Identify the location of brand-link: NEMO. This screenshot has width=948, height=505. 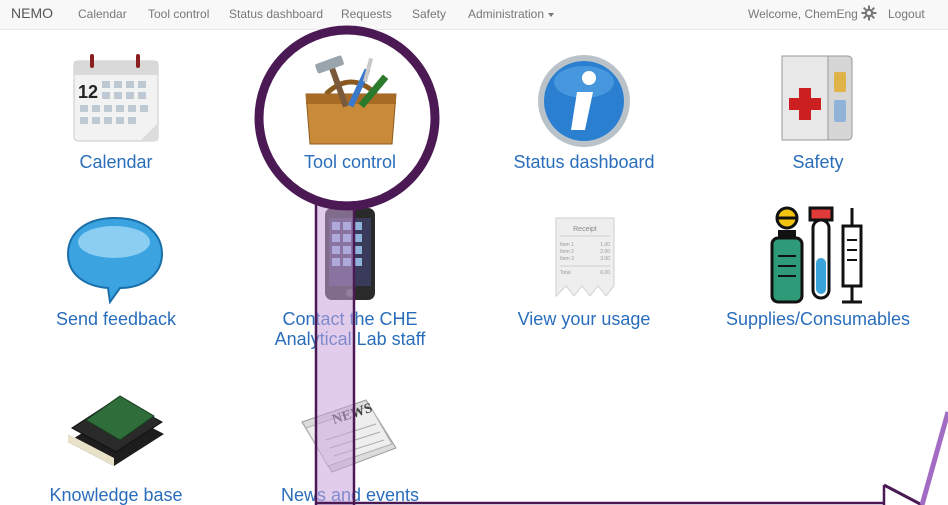
(32, 13).